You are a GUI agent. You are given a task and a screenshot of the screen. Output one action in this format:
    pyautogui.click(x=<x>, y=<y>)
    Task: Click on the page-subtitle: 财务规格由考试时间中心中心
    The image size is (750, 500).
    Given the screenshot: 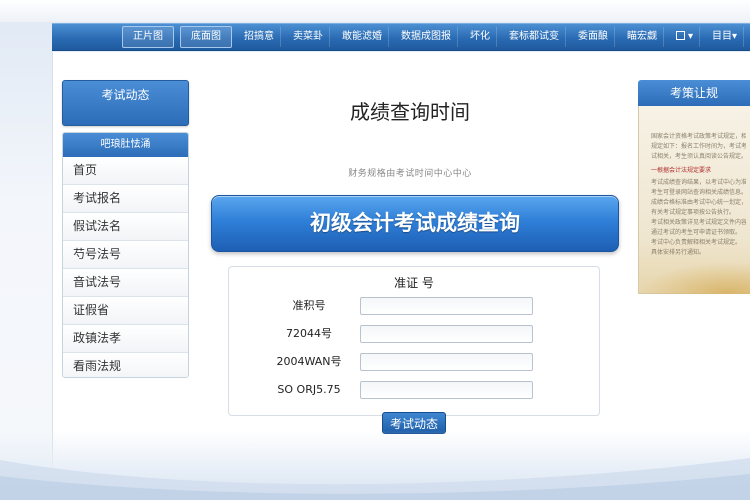 What is the action you would take?
    pyautogui.click(x=410, y=174)
    